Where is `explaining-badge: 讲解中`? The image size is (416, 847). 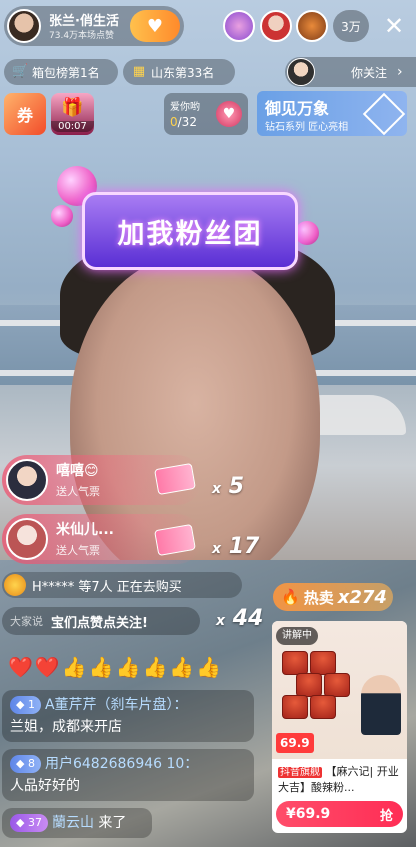 explaining-badge: 讲解中 is located at coordinates (297, 636).